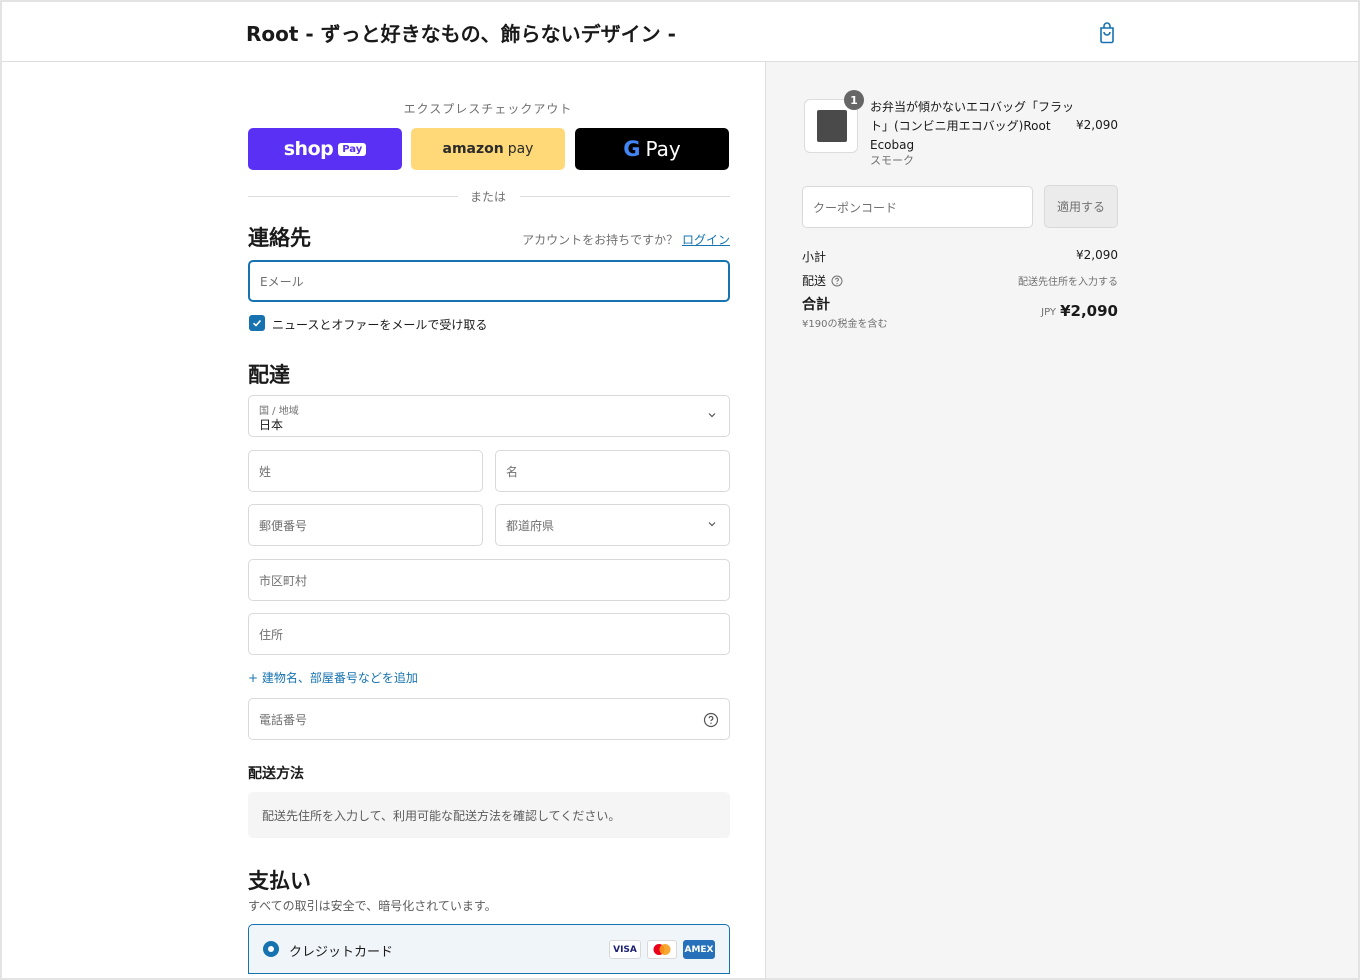 The height and width of the screenshot is (980, 1360). What do you see at coordinates (662, 949) in the screenshot?
I see `mastercard-icon` at bounding box center [662, 949].